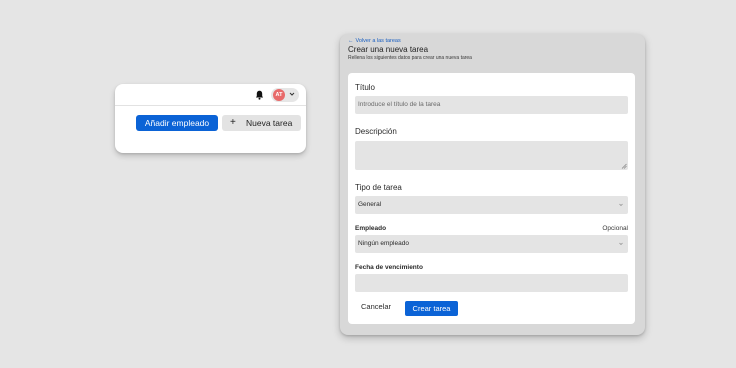 The image size is (736, 368). I want to click on resize-handle-icon, so click(624, 166).